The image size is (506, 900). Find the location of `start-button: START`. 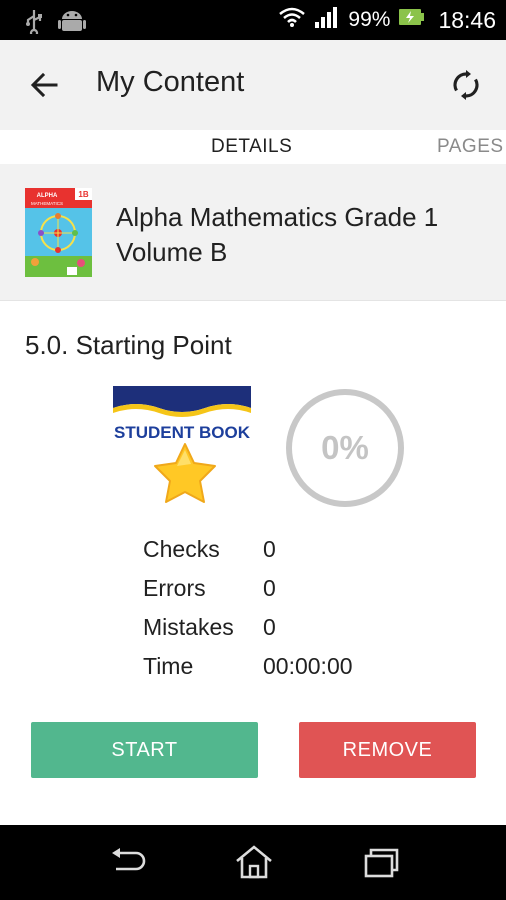

start-button: START is located at coordinates (144, 750).